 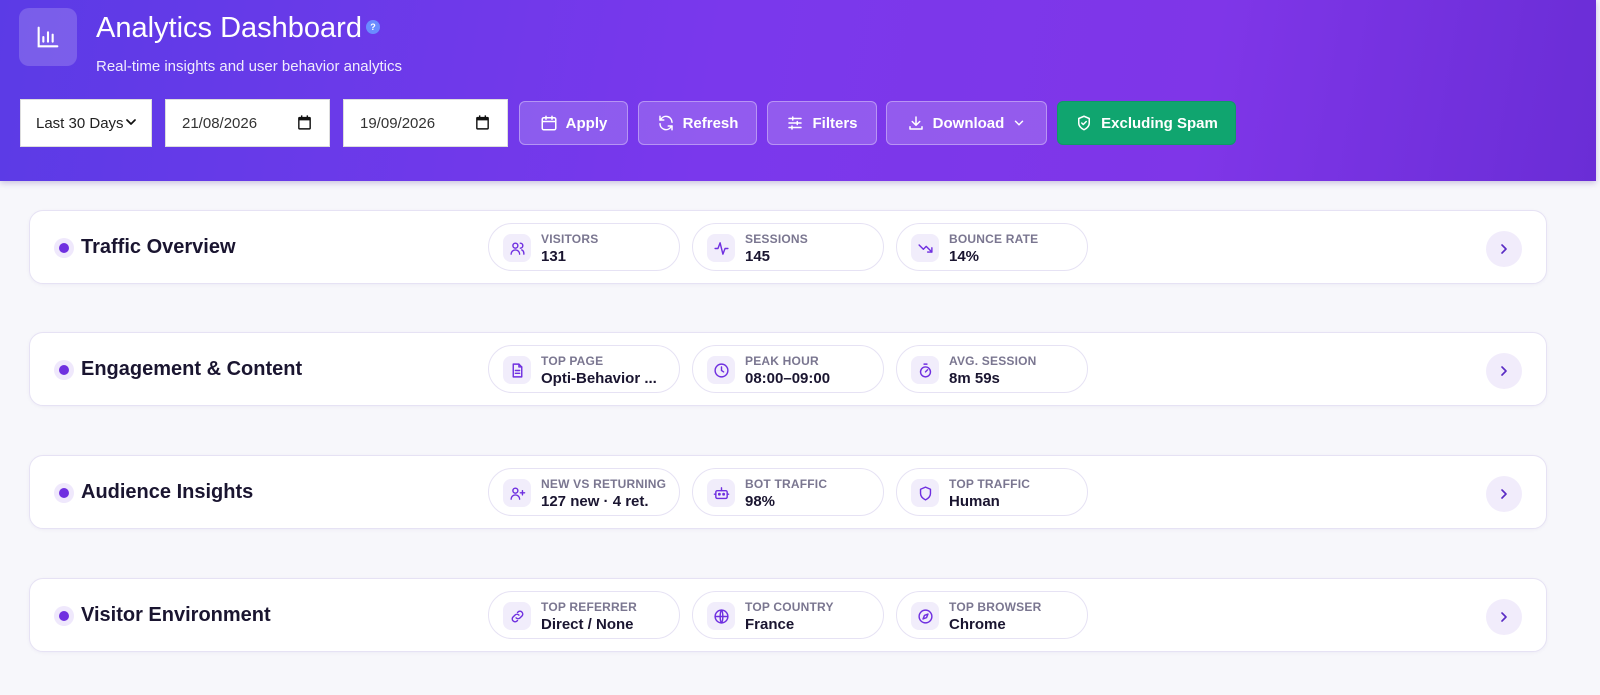 I want to click on activity-icon, so click(x=721, y=248).